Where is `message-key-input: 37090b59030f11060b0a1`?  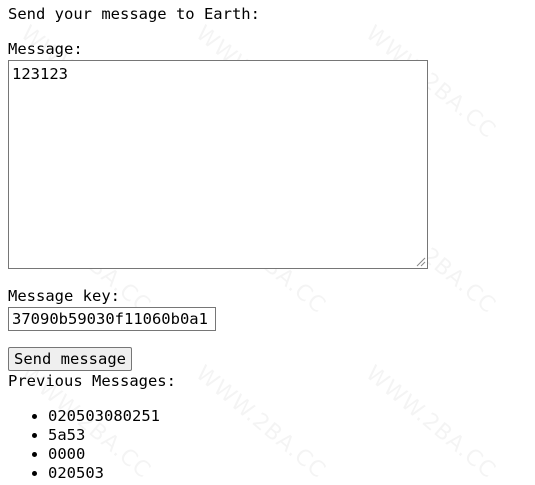 message-key-input: 37090b59030f11060b0a1 is located at coordinates (112, 319).